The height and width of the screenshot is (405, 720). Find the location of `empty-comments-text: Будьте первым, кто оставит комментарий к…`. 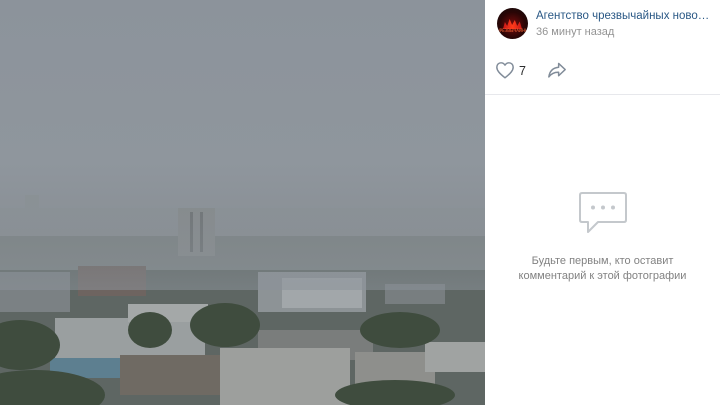

empty-comments-text: Будьте первым, кто оставит комментарий к… is located at coordinates (602, 268).